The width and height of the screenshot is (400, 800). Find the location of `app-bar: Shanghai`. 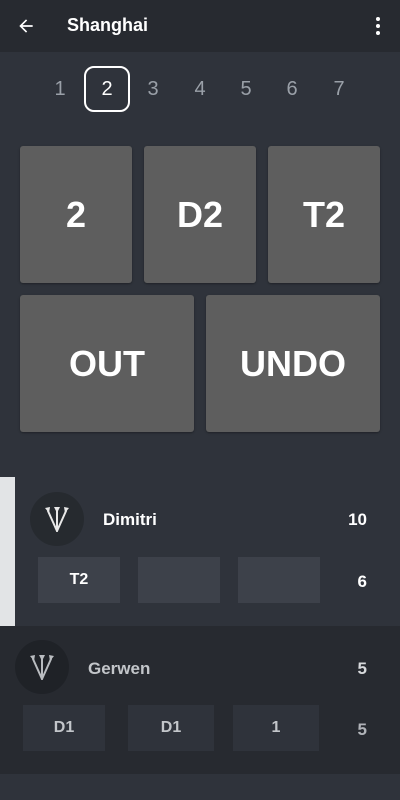

app-bar: Shanghai is located at coordinates (200, 26).